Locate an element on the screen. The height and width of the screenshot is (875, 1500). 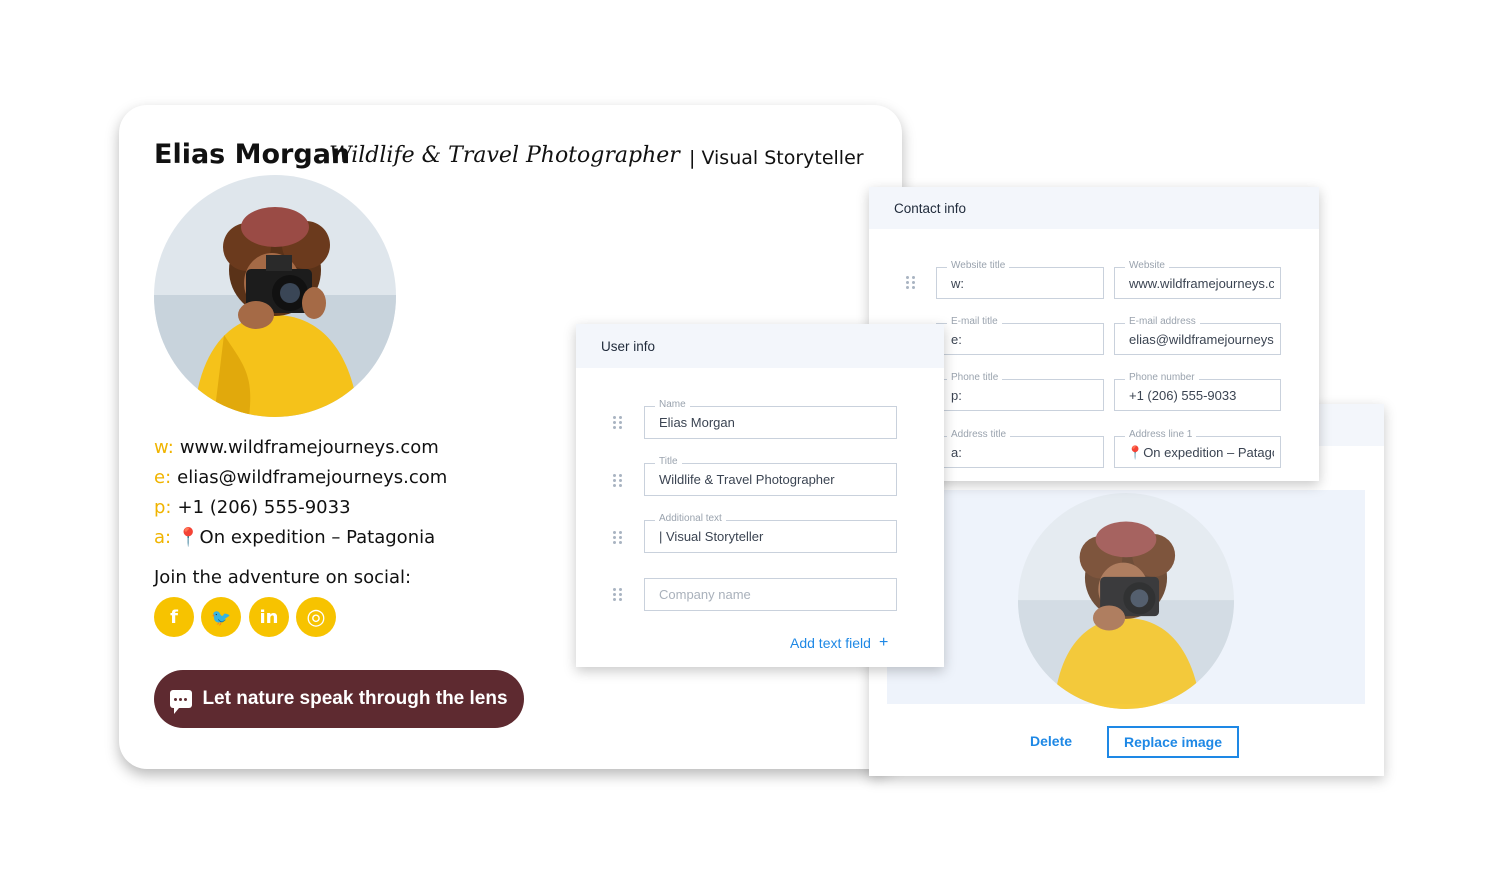
website-label: w: is located at coordinates (164, 447).